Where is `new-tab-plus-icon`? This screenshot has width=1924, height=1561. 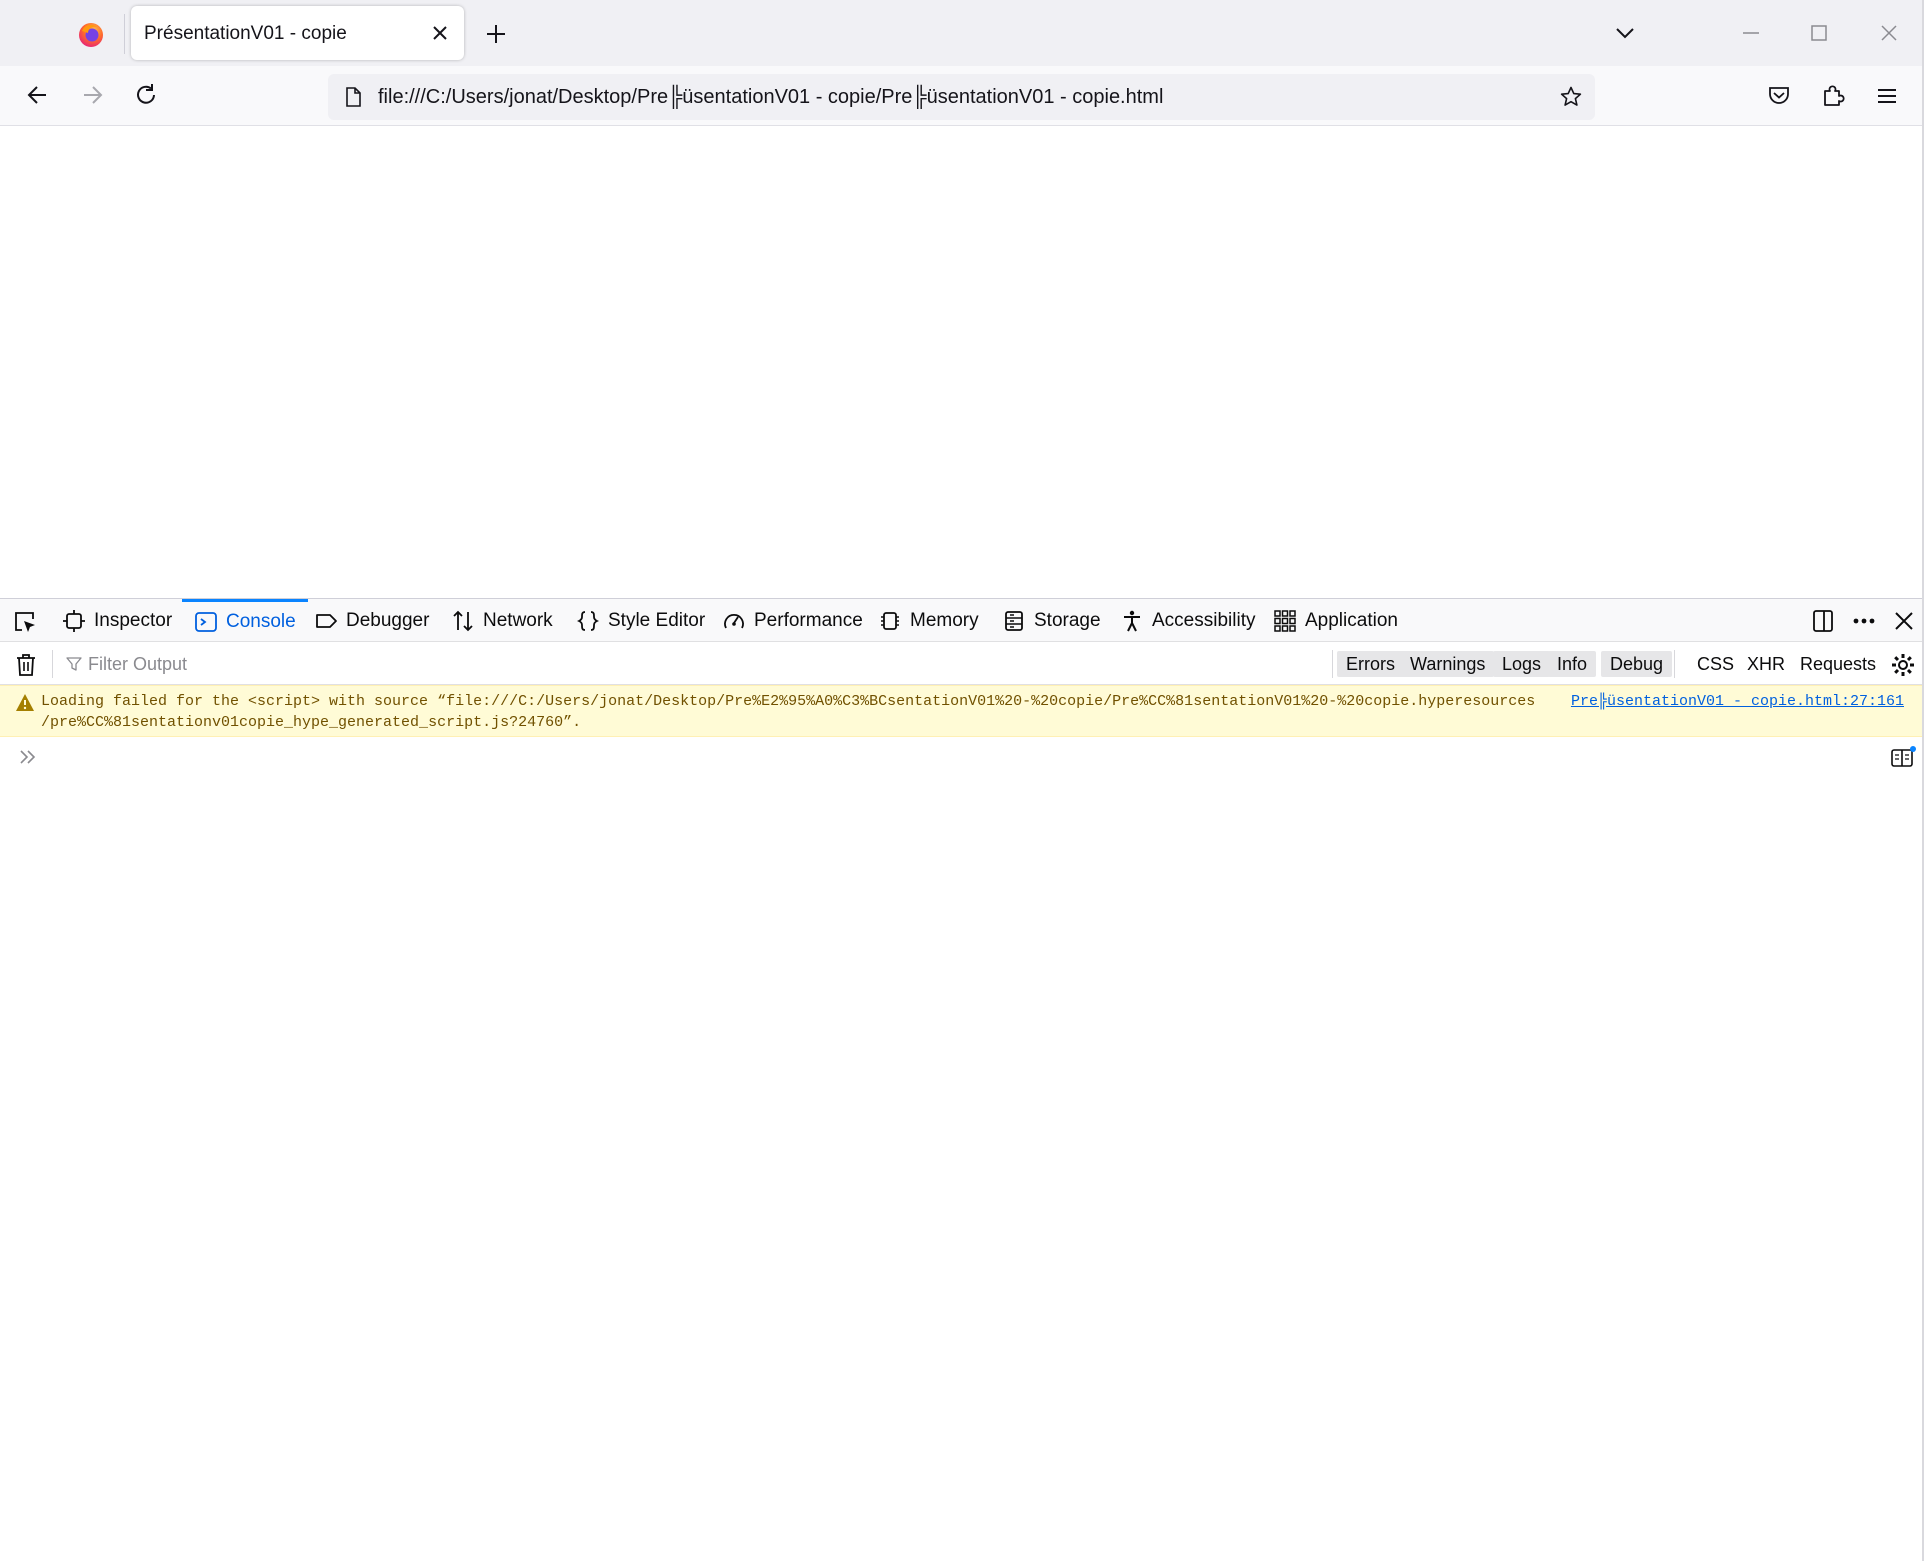
new-tab-plus-icon is located at coordinates (496, 34).